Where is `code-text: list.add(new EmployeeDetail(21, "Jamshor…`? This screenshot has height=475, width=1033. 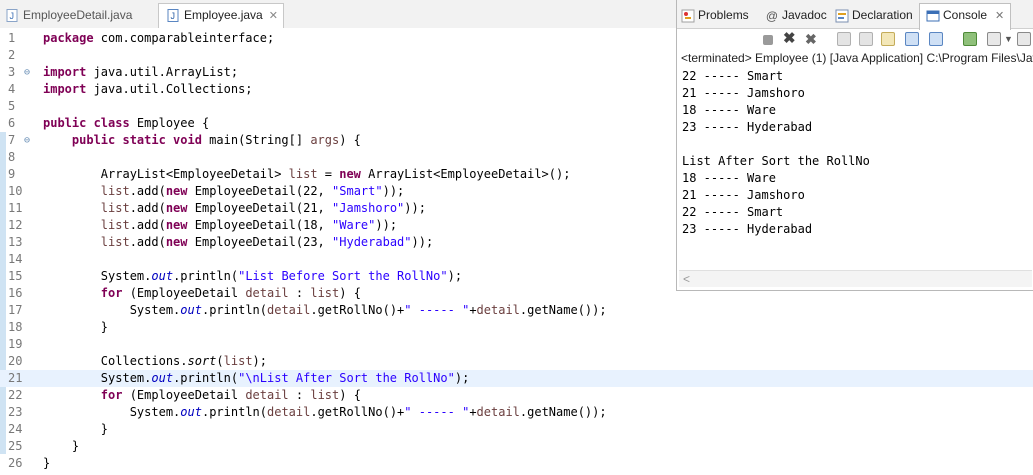 code-text: list.add(new EmployeeDetail(21, "Jamshor… is located at coordinates (263, 208).